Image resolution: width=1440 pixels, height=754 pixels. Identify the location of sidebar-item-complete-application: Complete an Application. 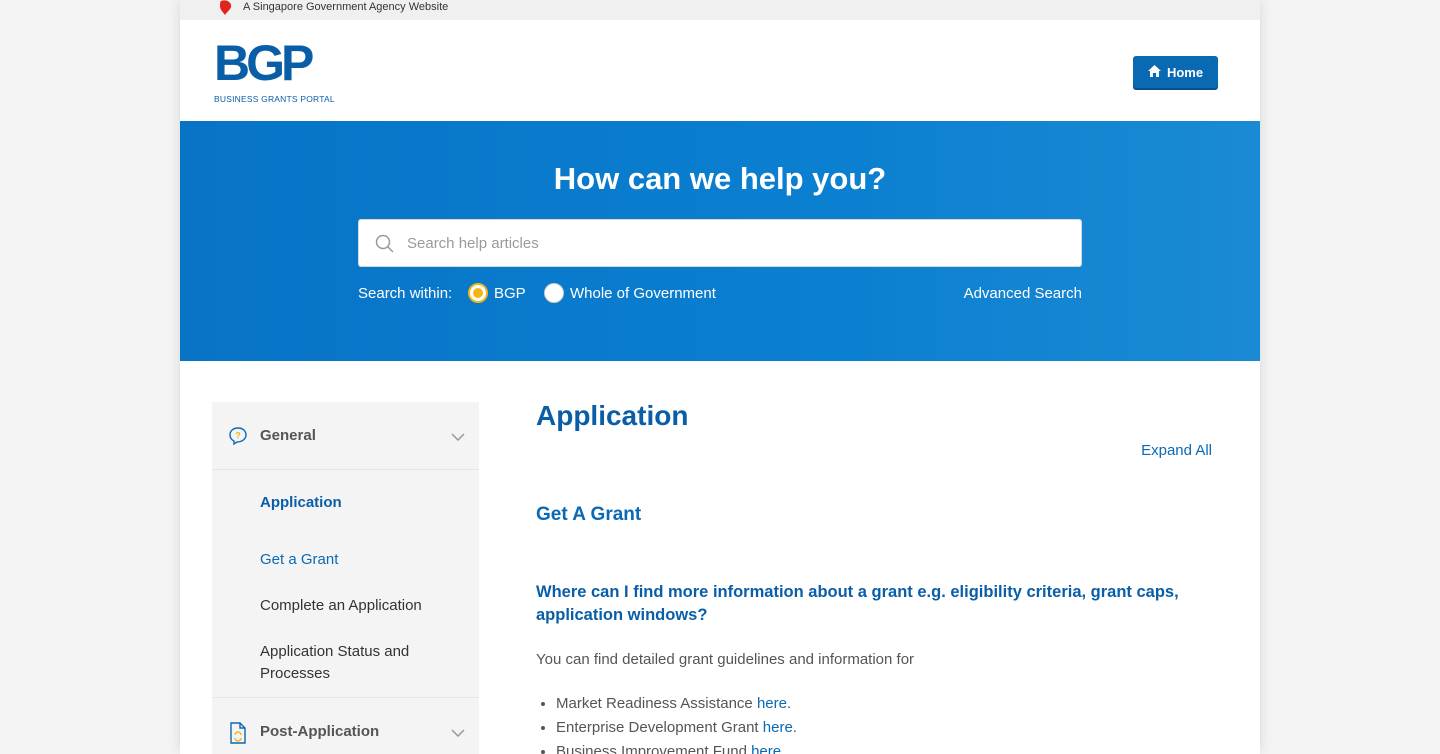
(360, 606).